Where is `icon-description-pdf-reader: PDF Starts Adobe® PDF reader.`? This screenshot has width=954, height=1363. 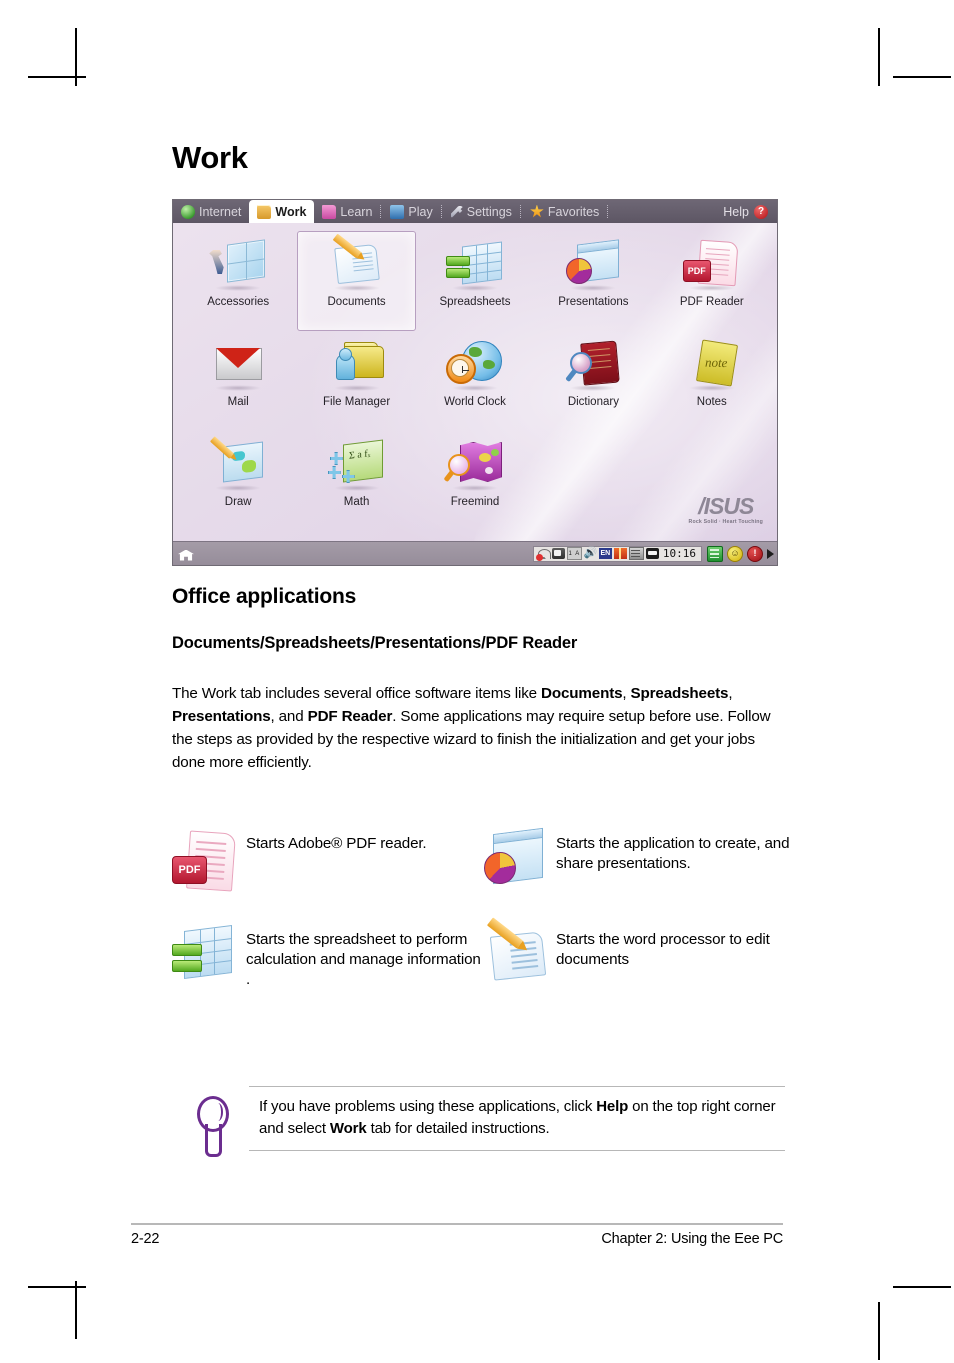
icon-description-pdf-reader: PDF Starts Adobe® PDF reader. is located at coordinates (327, 862).